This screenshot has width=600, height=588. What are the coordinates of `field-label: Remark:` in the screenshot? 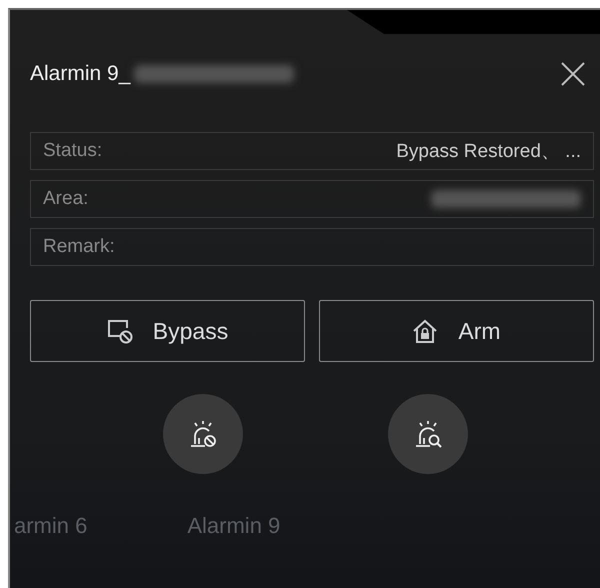 It's located at (79, 247).